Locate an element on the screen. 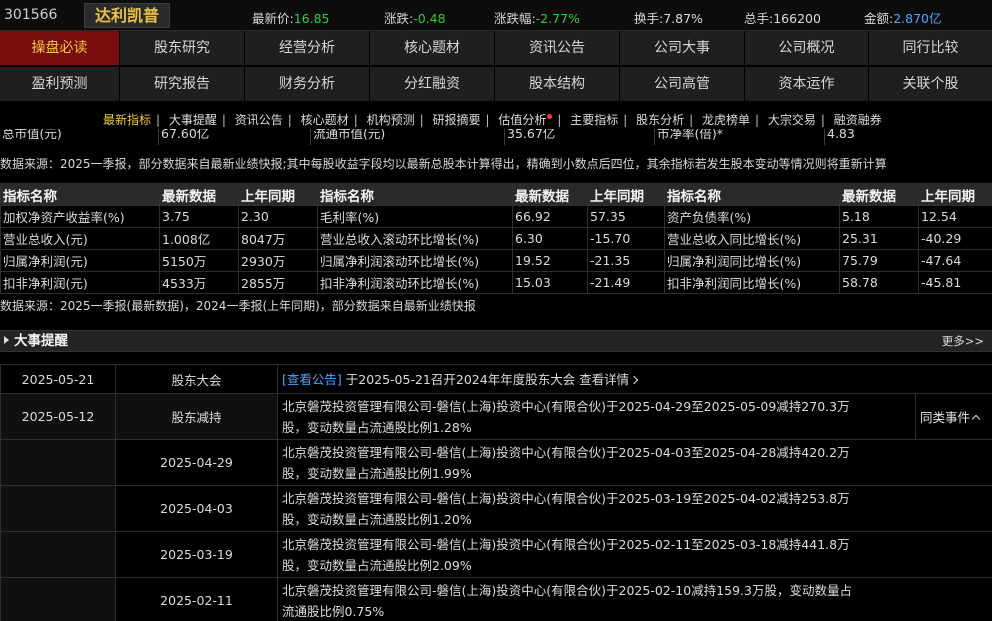 This screenshot has width=992, height=621. more-link: 更多>> is located at coordinates (963, 341).